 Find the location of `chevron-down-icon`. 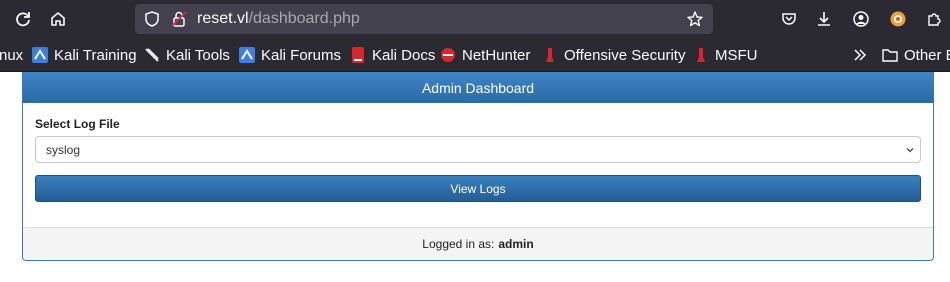

chevron-down-icon is located at coordinates (910, 150).